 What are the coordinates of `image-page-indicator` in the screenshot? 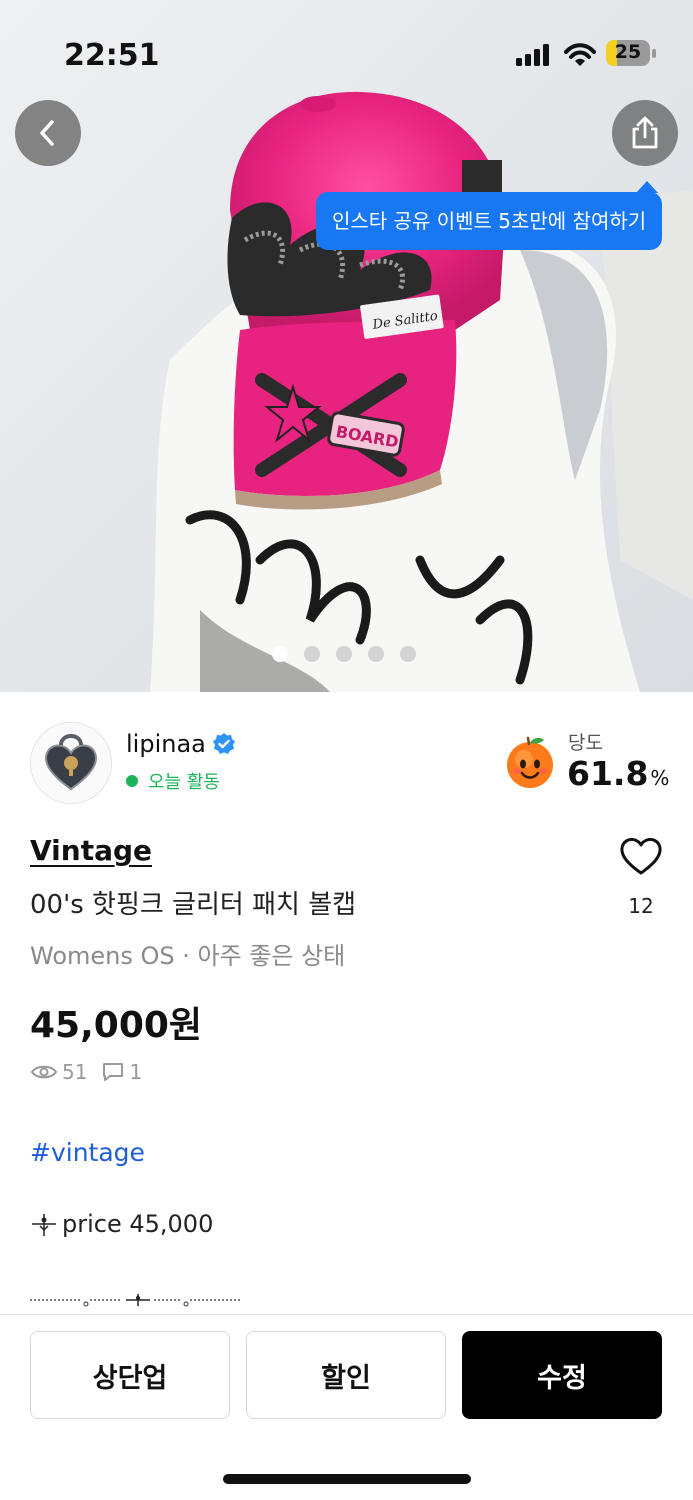 It's located at (344, 655).